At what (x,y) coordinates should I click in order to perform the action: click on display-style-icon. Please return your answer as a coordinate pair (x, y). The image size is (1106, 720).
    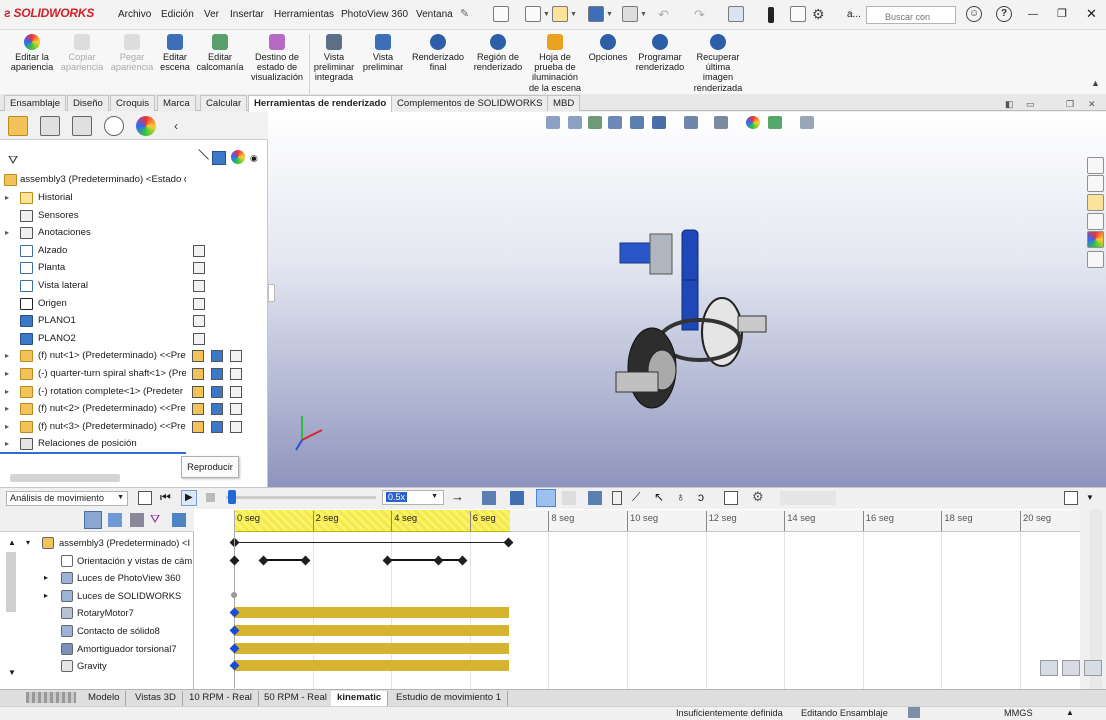
    Looking at the image, I should click on (691, 122).